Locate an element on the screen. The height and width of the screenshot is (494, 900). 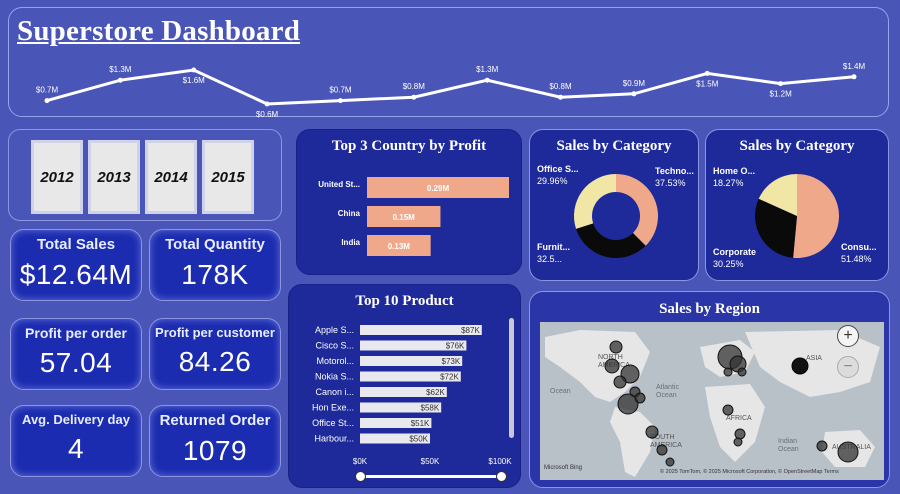
kpi-label: Returned Order is located at coordinates (215, 420).